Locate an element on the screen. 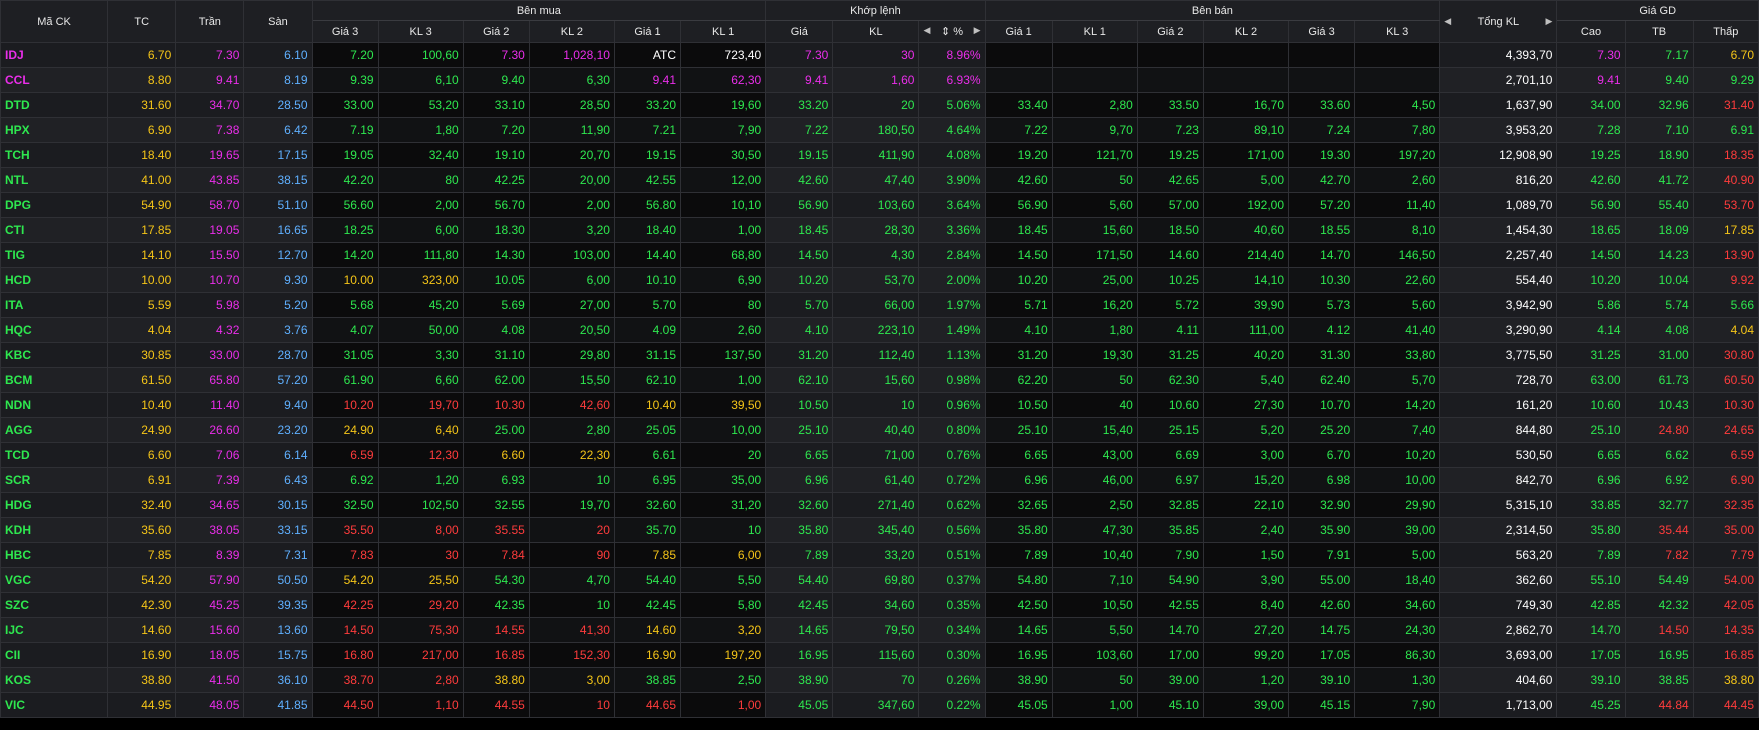  sell-cell: 6.98 is located at coordinates (1322, 480).